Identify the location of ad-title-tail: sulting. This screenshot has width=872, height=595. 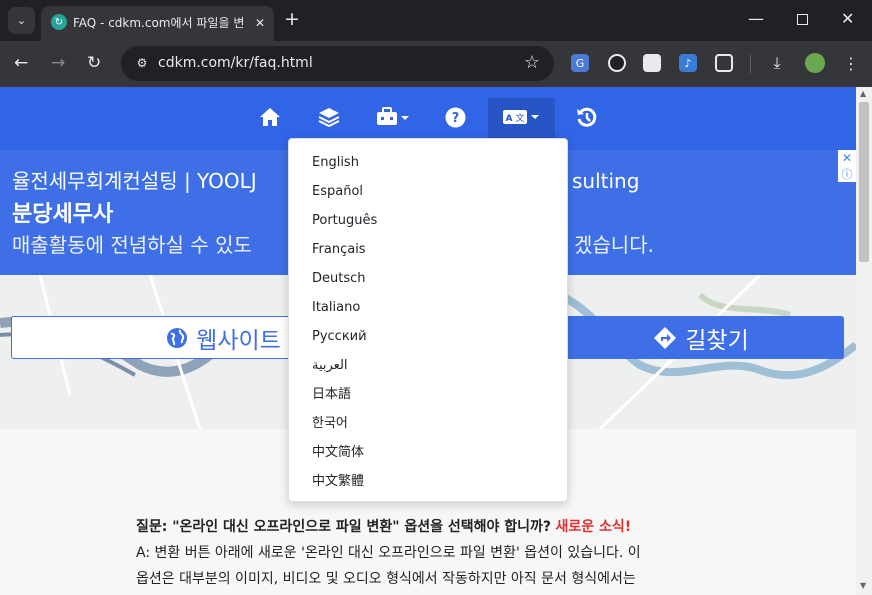
(606, 181).